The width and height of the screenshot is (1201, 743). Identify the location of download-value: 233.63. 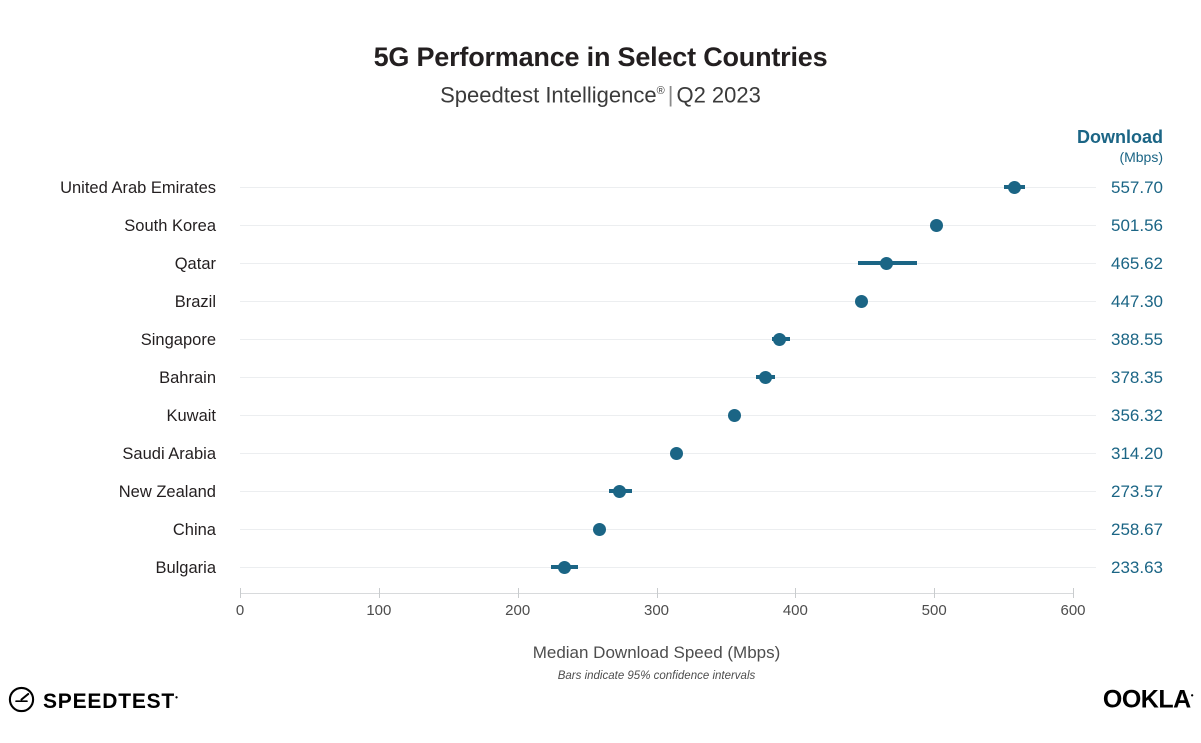
(1137, 567).